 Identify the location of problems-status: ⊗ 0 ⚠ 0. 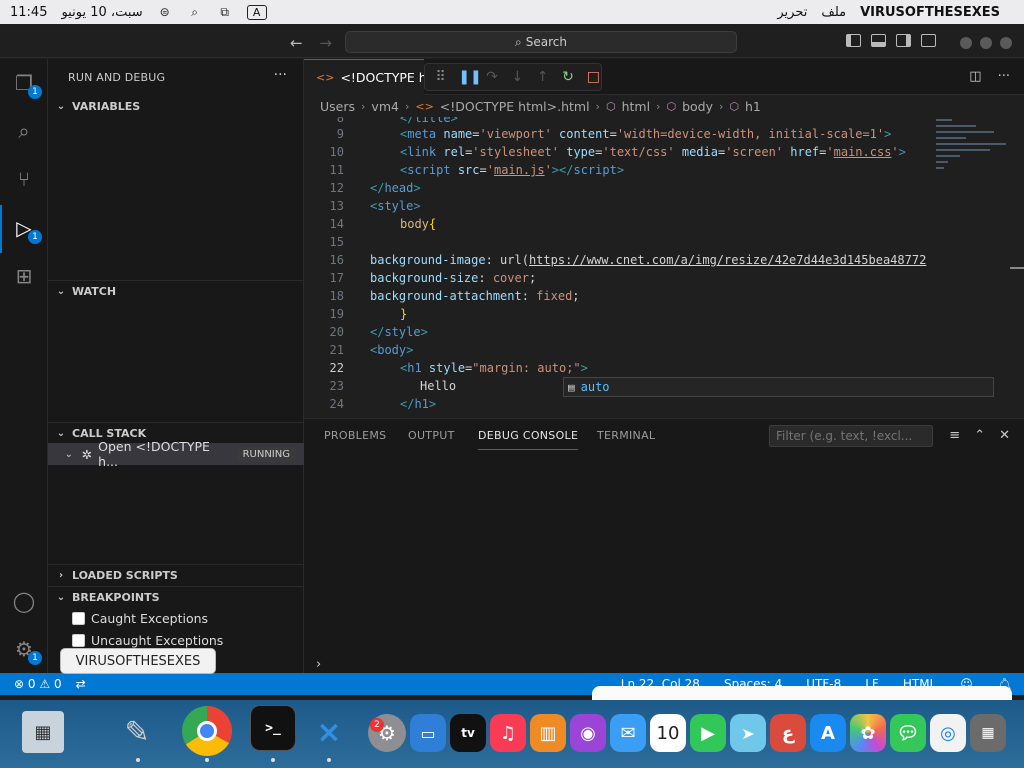
(38, 684).